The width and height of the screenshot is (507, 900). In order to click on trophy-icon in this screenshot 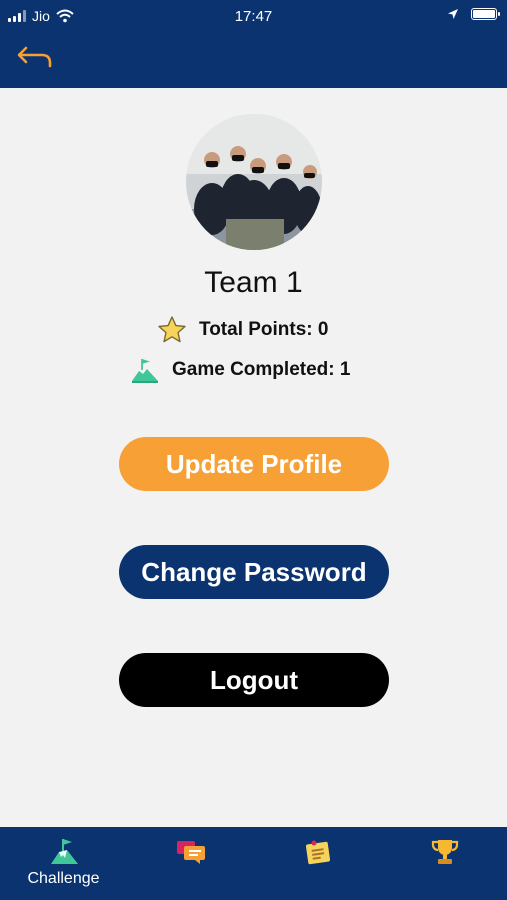, I will do `click(444, 852)`.